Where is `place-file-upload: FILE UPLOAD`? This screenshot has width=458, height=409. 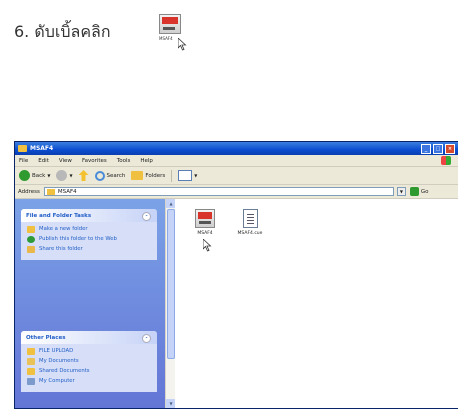
place-file-upload: FILE UPLOAD is located at coordinates (89, 351).